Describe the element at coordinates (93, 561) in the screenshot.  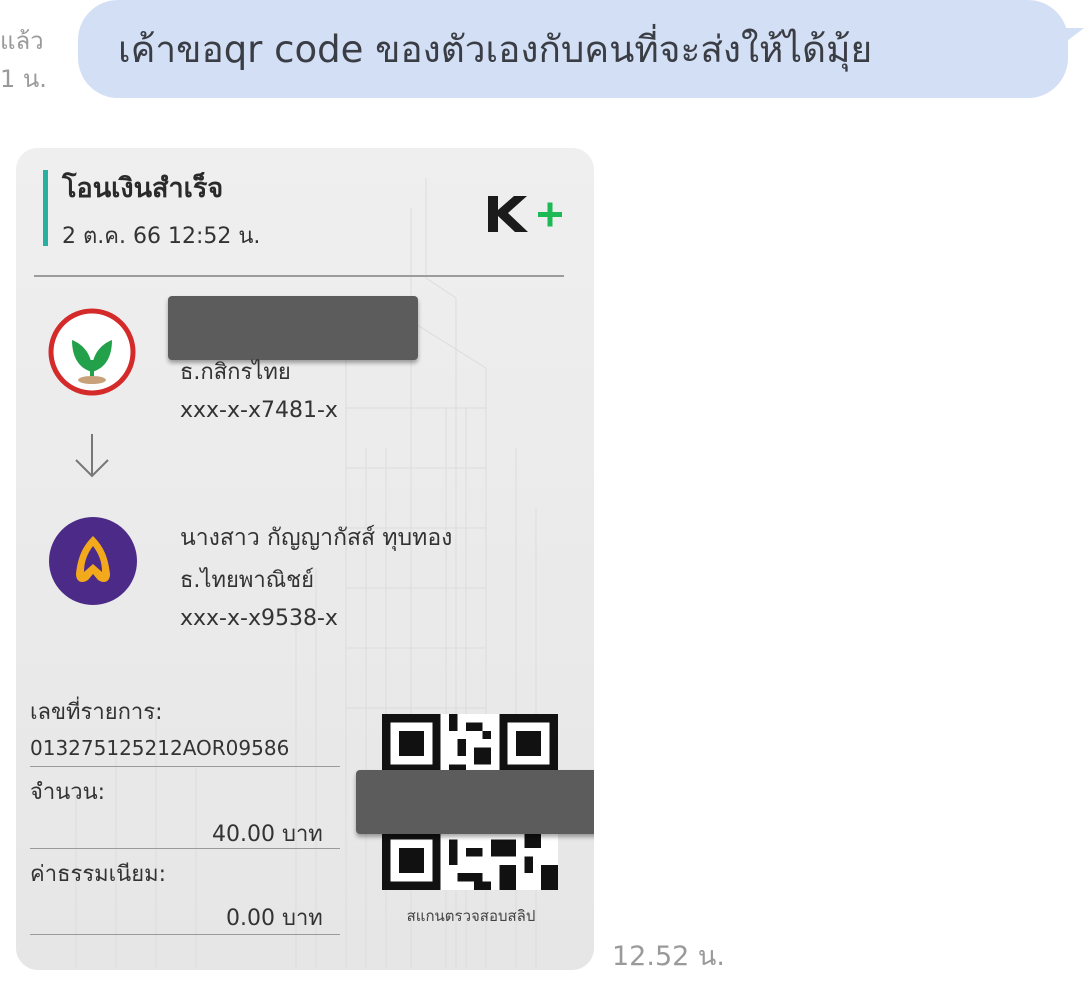
I see `scb-icon` at that location.